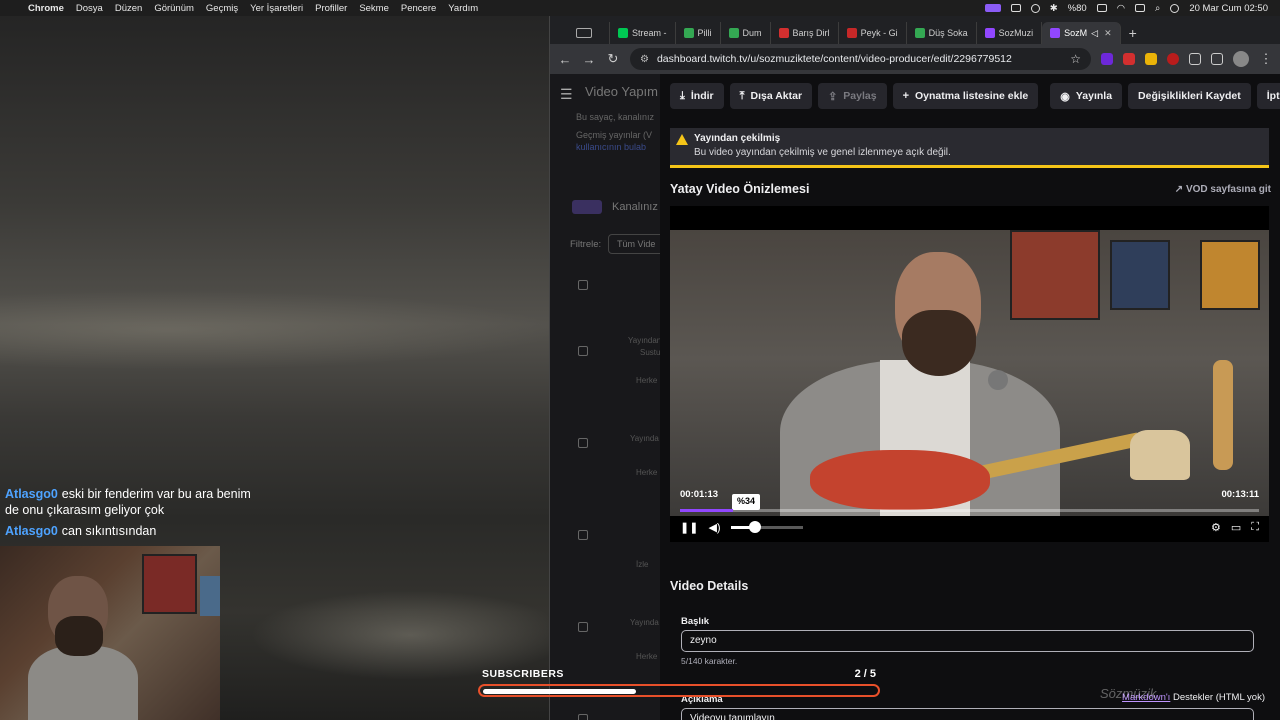  Describe the element at coordinates (222, 8) in the screenshot. I see `menu-history: Geçmiş` at that location.